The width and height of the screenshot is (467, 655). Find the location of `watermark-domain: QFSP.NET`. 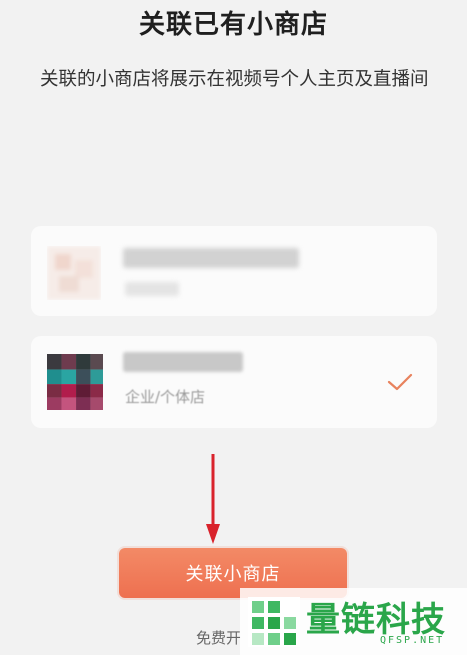

watermark-domain: QFSP.NET is located at coordinates (412, 640).